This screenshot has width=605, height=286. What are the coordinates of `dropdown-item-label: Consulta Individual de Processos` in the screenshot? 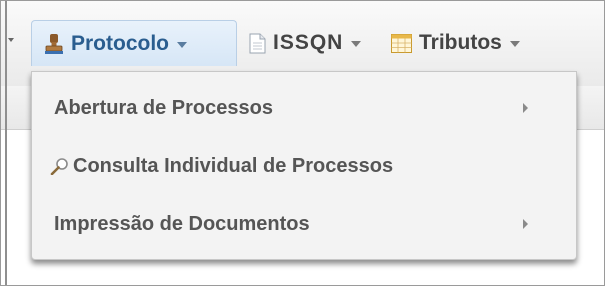 It's located at (233, 165).